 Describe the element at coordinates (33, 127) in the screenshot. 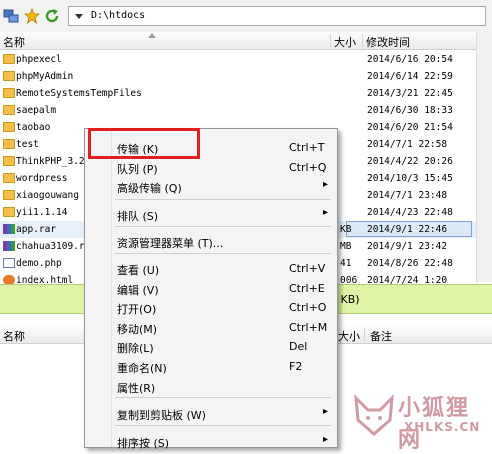

I see `file-name: taobao` at that location.